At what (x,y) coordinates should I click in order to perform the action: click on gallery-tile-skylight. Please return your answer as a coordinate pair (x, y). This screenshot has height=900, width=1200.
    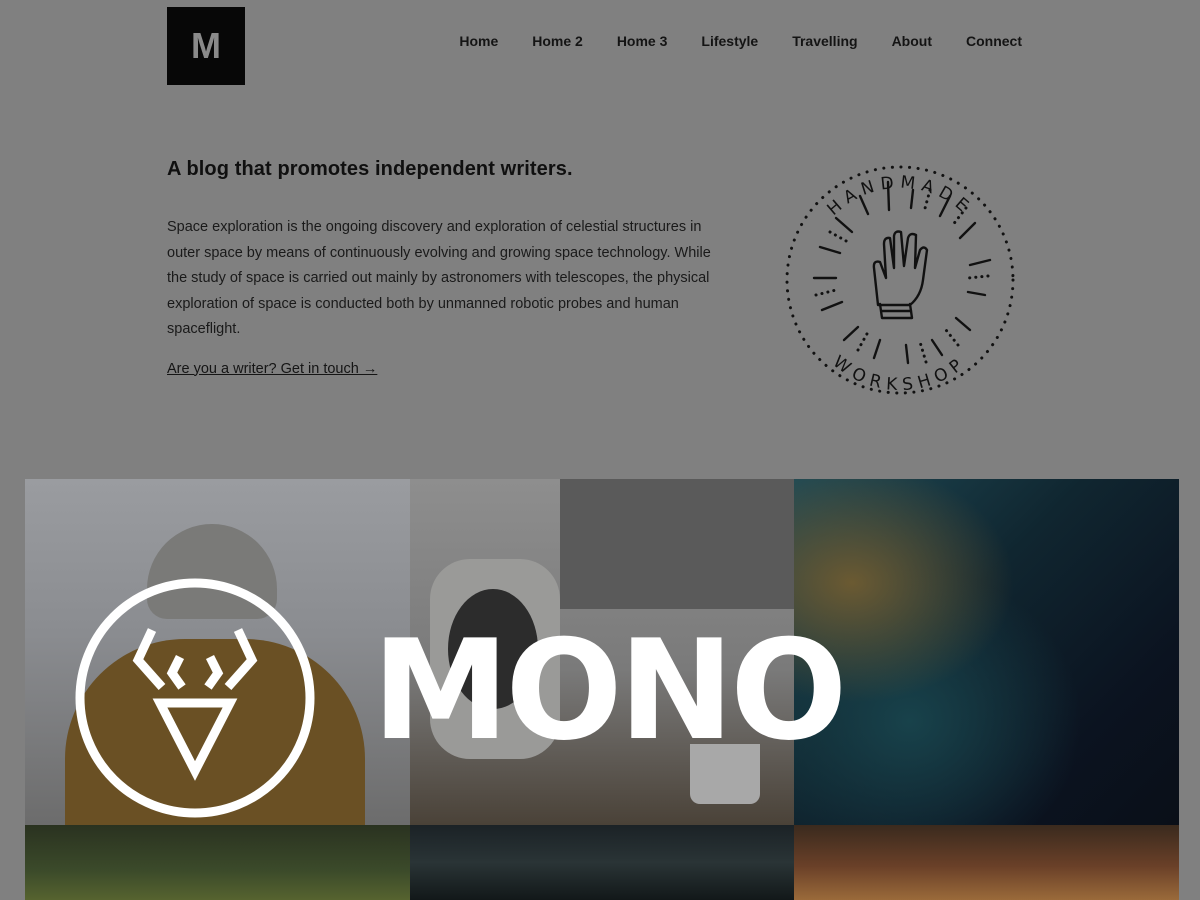
    Looking at the image, I should click on (602, 862).